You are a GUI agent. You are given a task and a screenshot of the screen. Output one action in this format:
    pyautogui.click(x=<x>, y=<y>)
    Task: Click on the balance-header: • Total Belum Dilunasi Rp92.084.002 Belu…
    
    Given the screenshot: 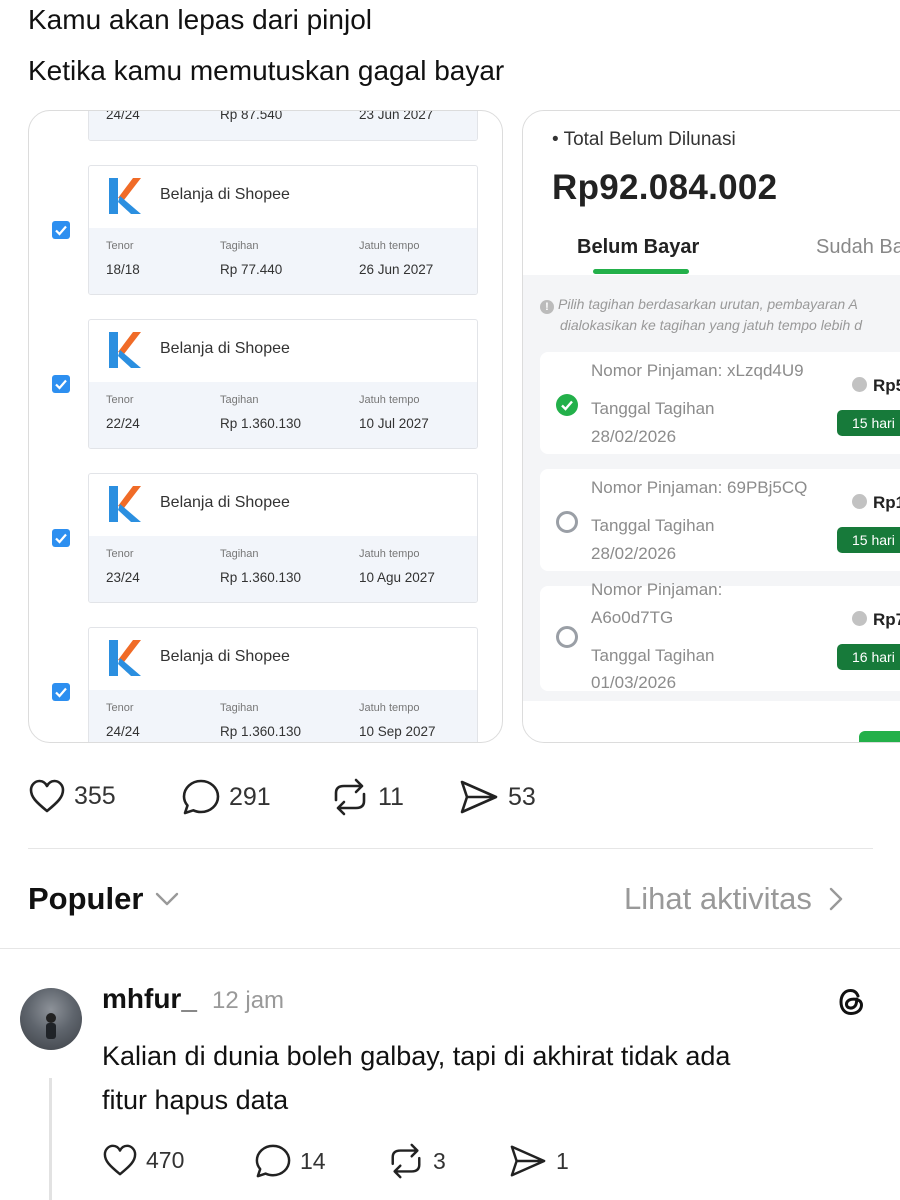 What is the action you would take?
    pyautogui.click(x=711, y=193)
    